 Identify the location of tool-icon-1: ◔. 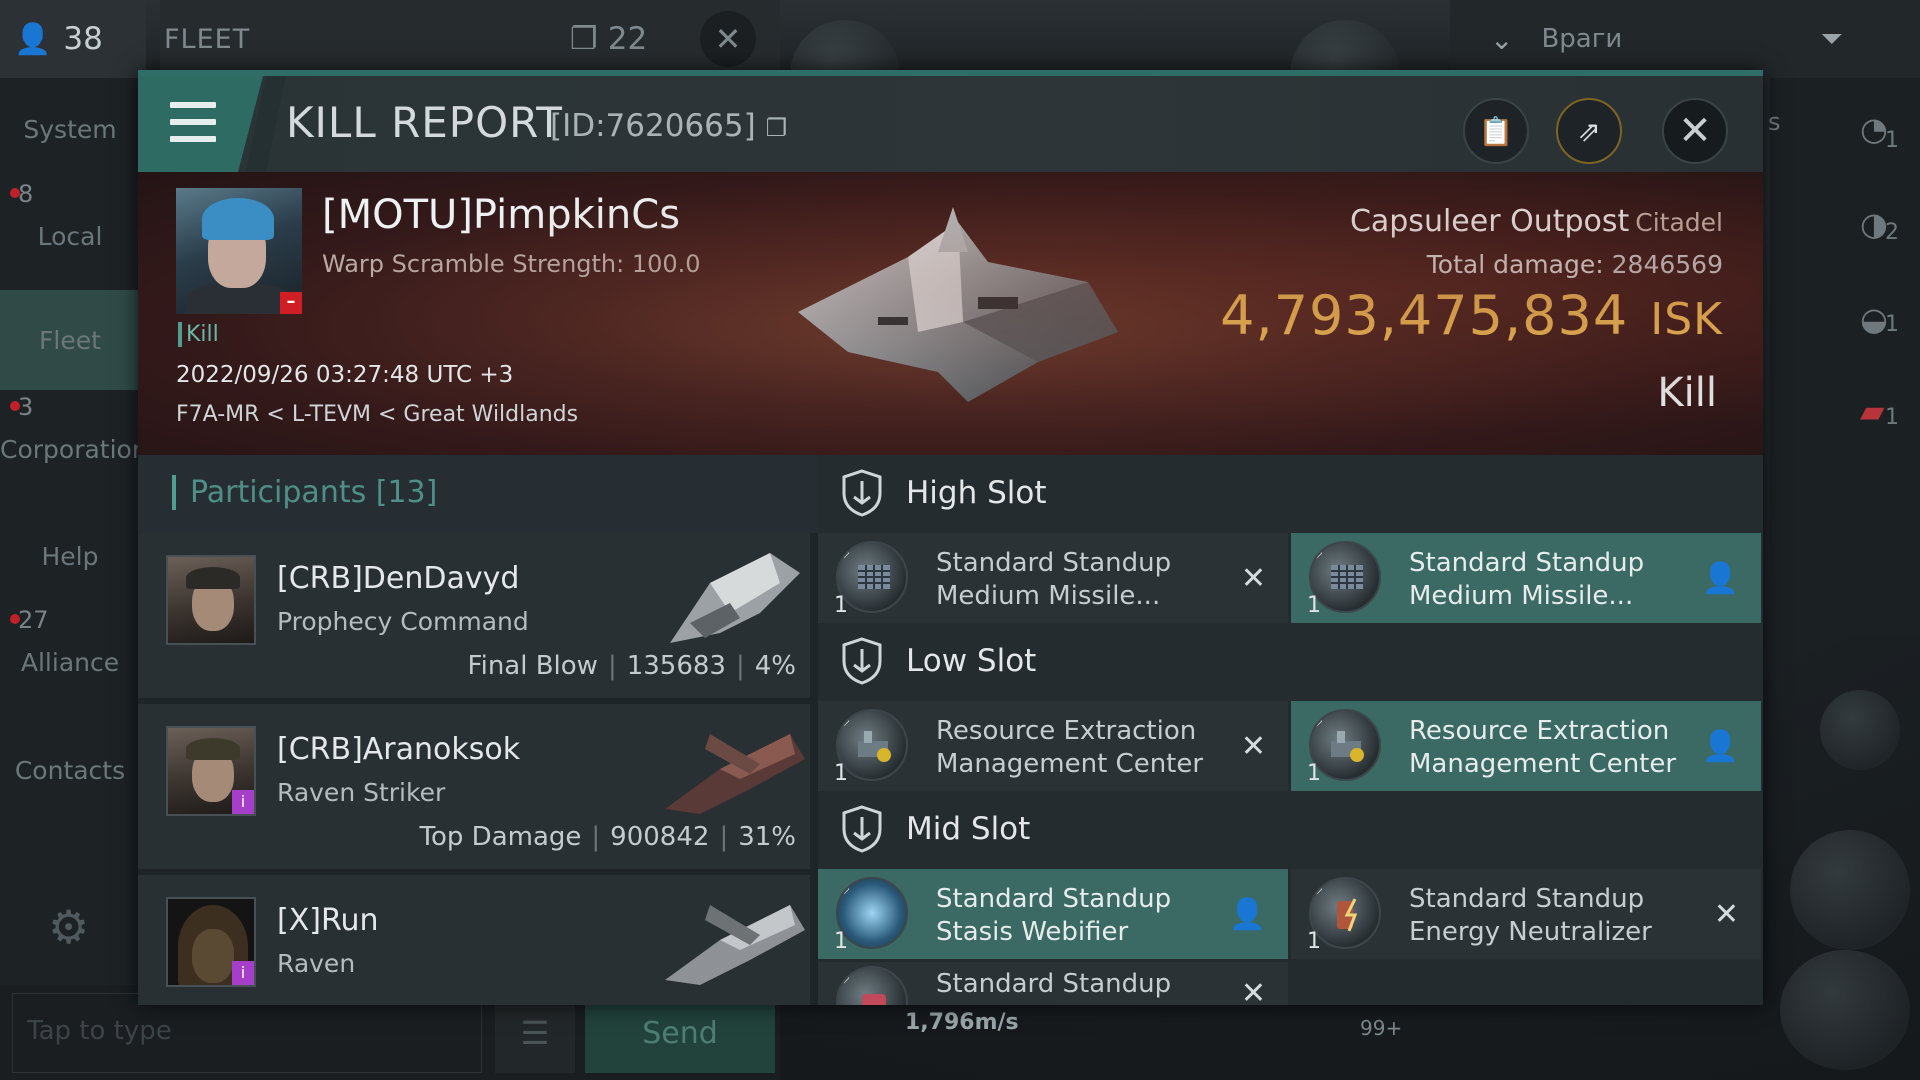
(1874, 129).